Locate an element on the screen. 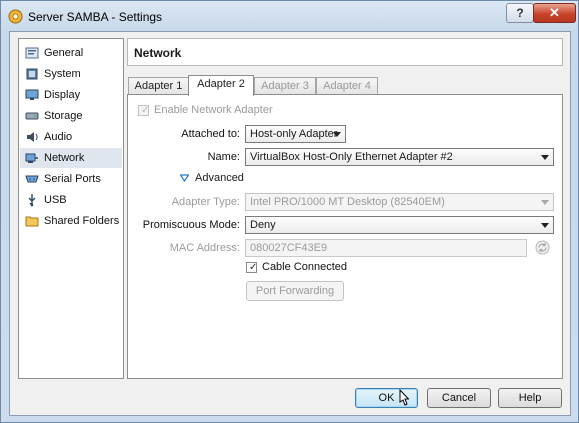 The image size is (579, 423). serial-ports-icon is located at coordinates (32, 179).